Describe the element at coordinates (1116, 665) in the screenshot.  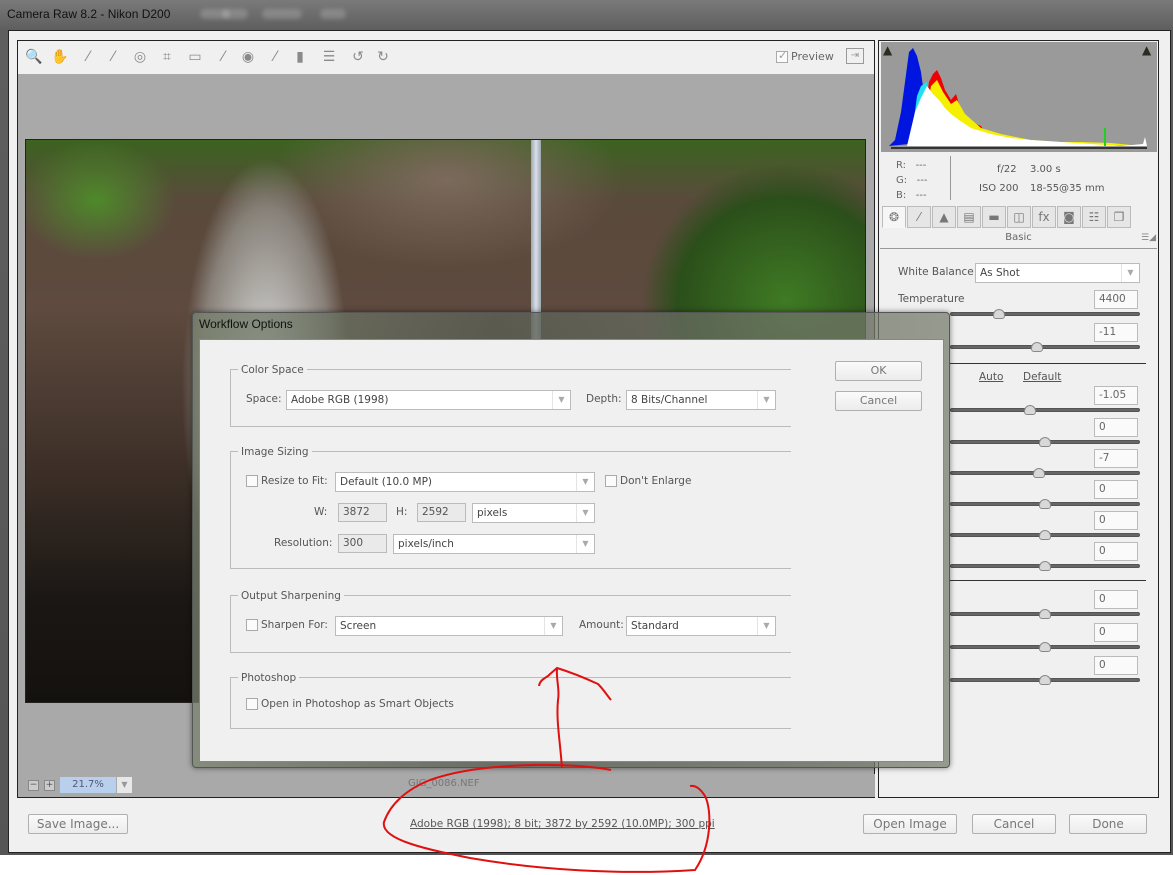
I see `saturation-value-field: 0` at that location.